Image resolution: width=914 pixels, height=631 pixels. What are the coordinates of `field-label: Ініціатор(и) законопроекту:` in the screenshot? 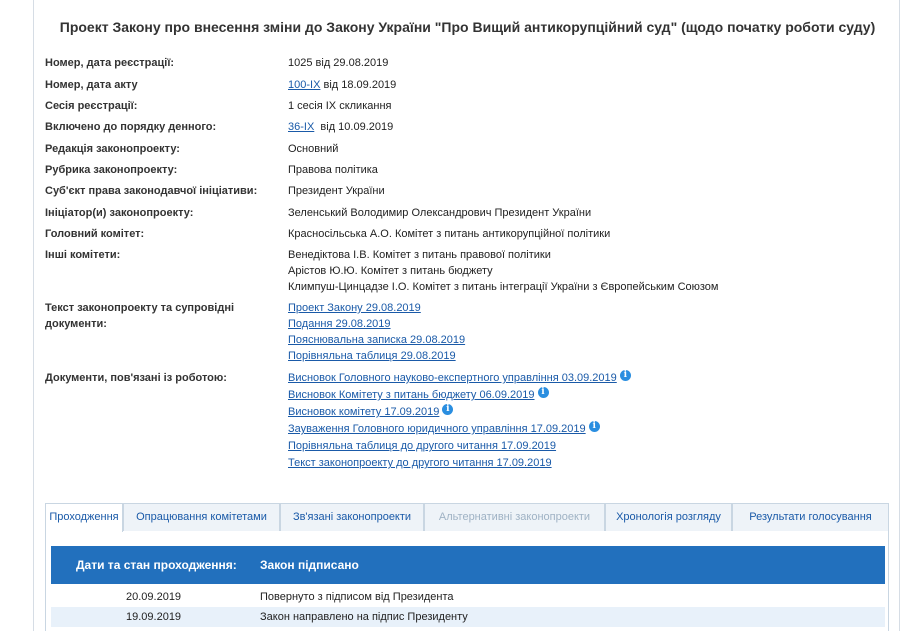 It's located at (119, 213).